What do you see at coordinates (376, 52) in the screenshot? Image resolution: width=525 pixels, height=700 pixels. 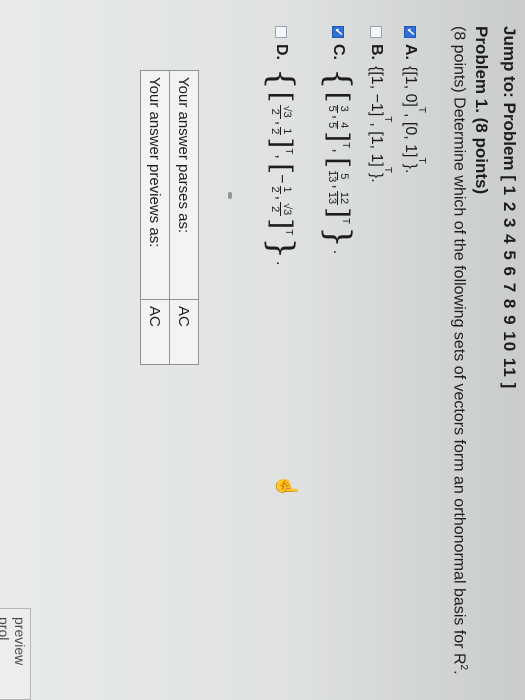 I see `option-b-letter: B.` at bounding box center [376, 52].